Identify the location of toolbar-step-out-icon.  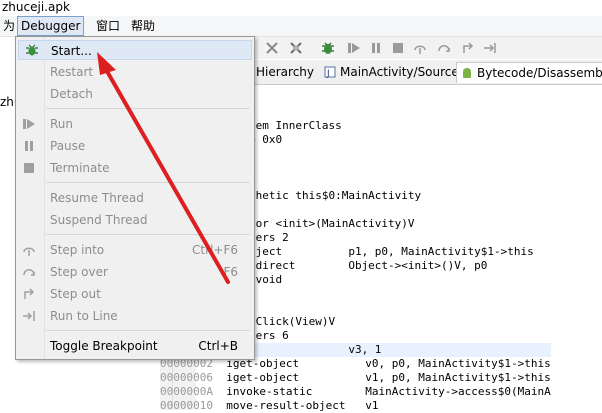
(468, 48).